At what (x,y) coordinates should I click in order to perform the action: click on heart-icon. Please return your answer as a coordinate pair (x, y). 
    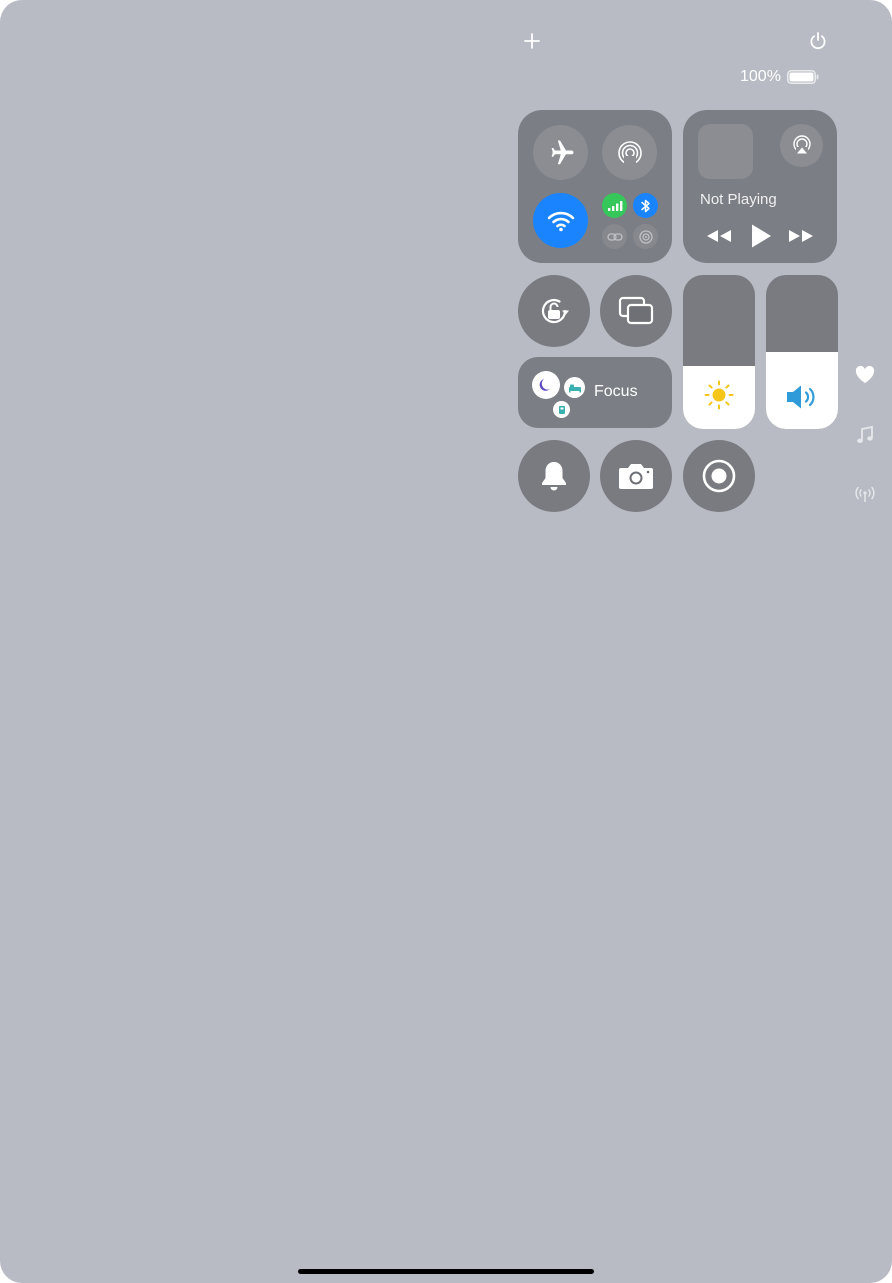
    Looking at the image, I should click on (865, 374).